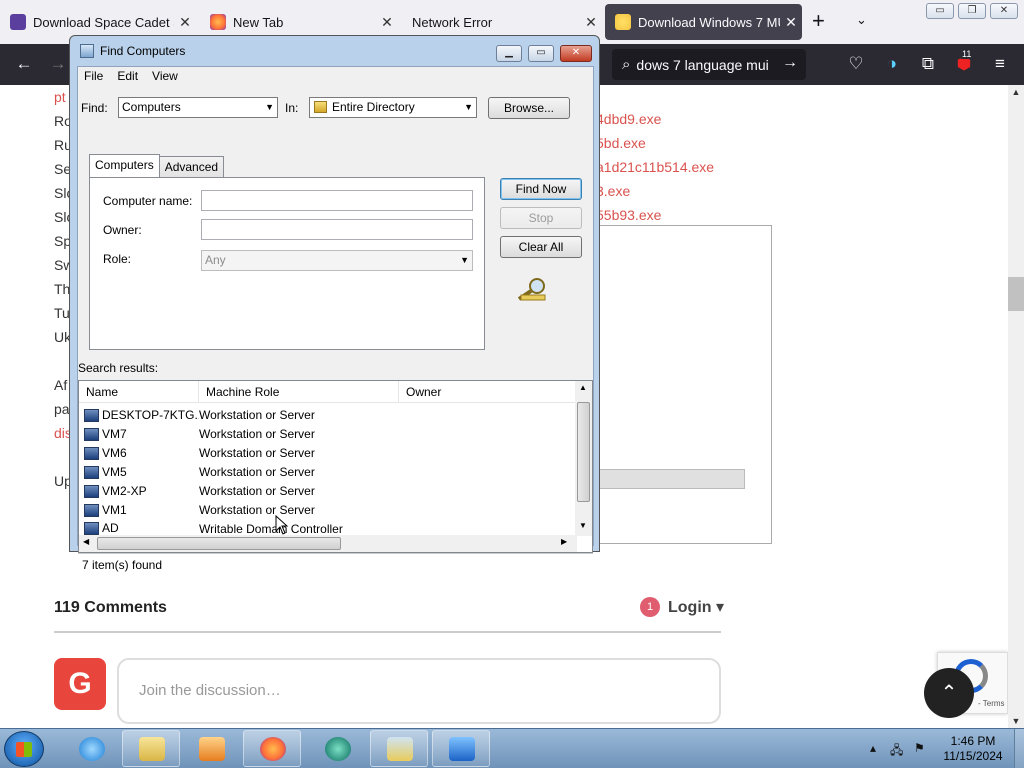  I want to click on download-link: 5bd.exe, so click(655, 143).